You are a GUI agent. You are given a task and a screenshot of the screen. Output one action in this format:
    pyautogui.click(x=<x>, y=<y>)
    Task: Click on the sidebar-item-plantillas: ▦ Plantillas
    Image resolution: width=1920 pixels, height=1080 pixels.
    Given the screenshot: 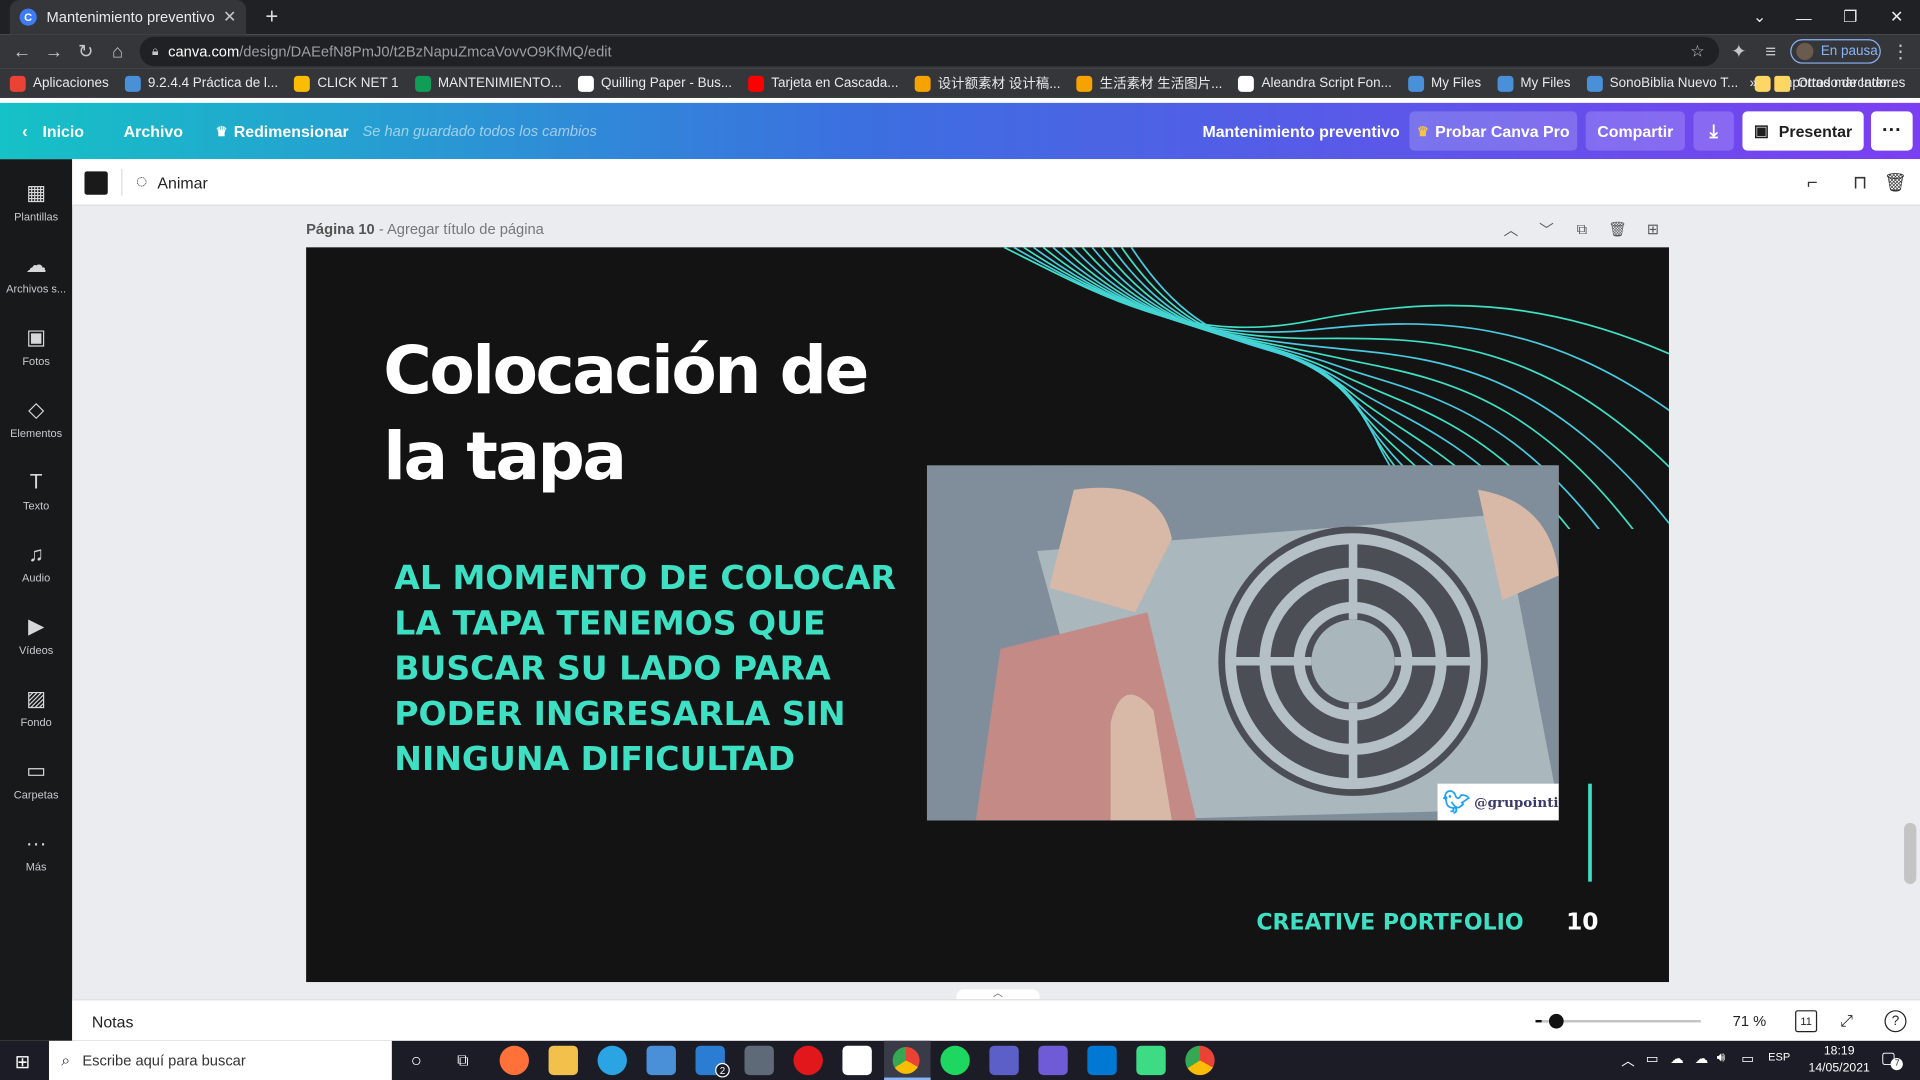 What is the action you would take?
    pyautogui.click(x=36, y=202)
    